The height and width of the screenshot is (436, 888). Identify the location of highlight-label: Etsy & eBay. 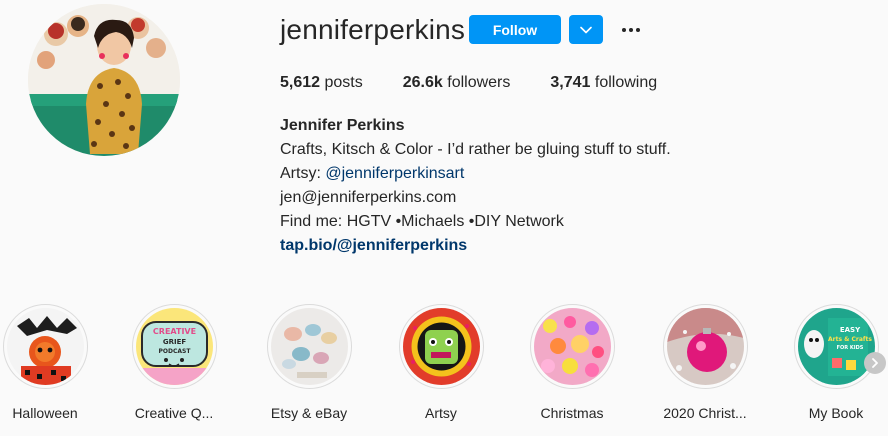
(309, 413).